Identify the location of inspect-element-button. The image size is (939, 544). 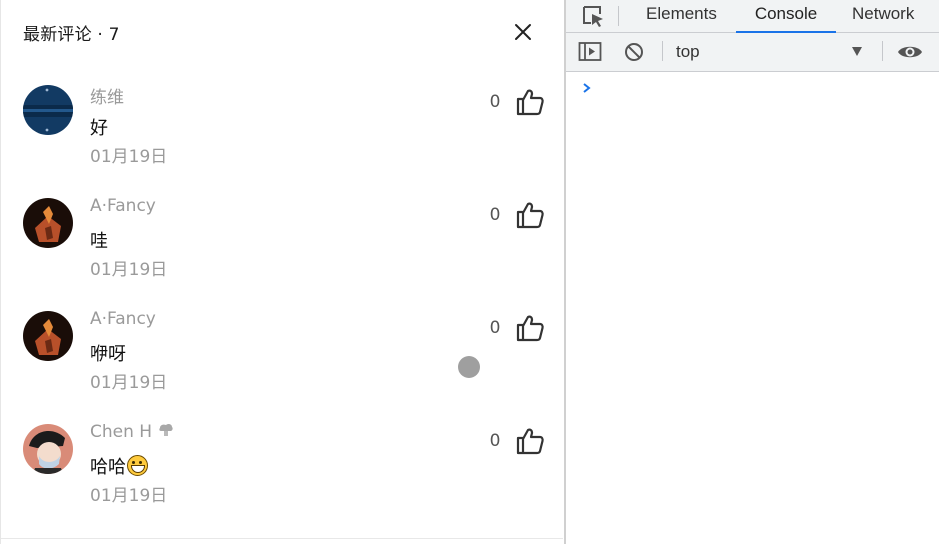
(593, 16).